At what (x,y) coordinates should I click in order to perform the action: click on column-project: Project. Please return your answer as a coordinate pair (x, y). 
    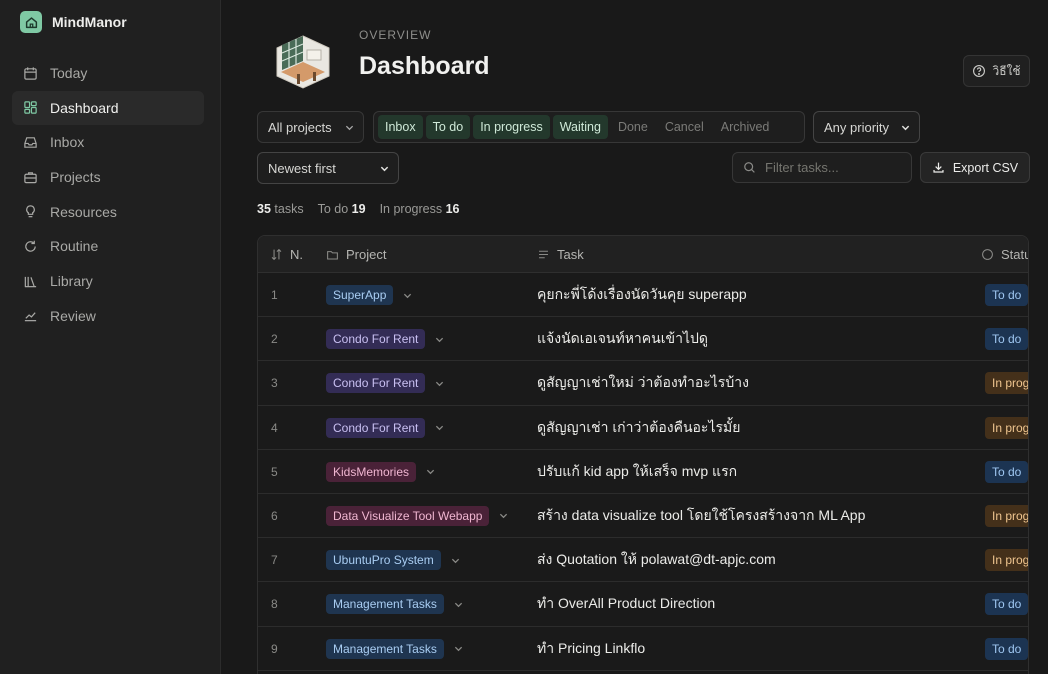
    Looking at the image, I should click on (356, 254).